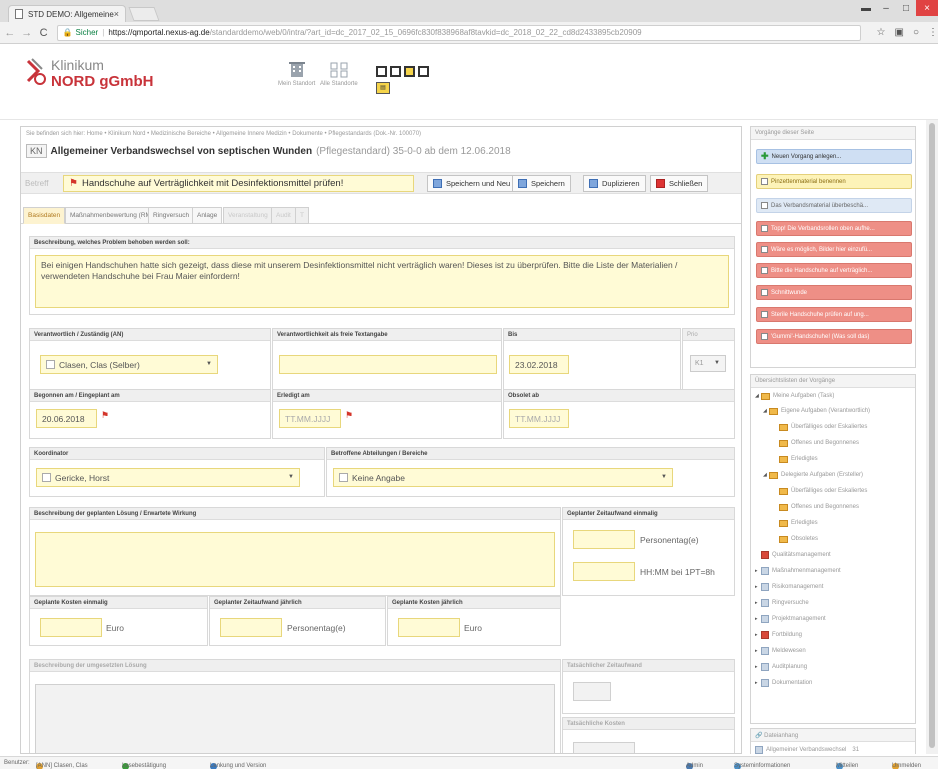  What do you see at coordinates (129, 364) in the screenshot?
I see `responsible-select: Clasen, Clas (Selber) ▼` at bounding box center [129, 364].